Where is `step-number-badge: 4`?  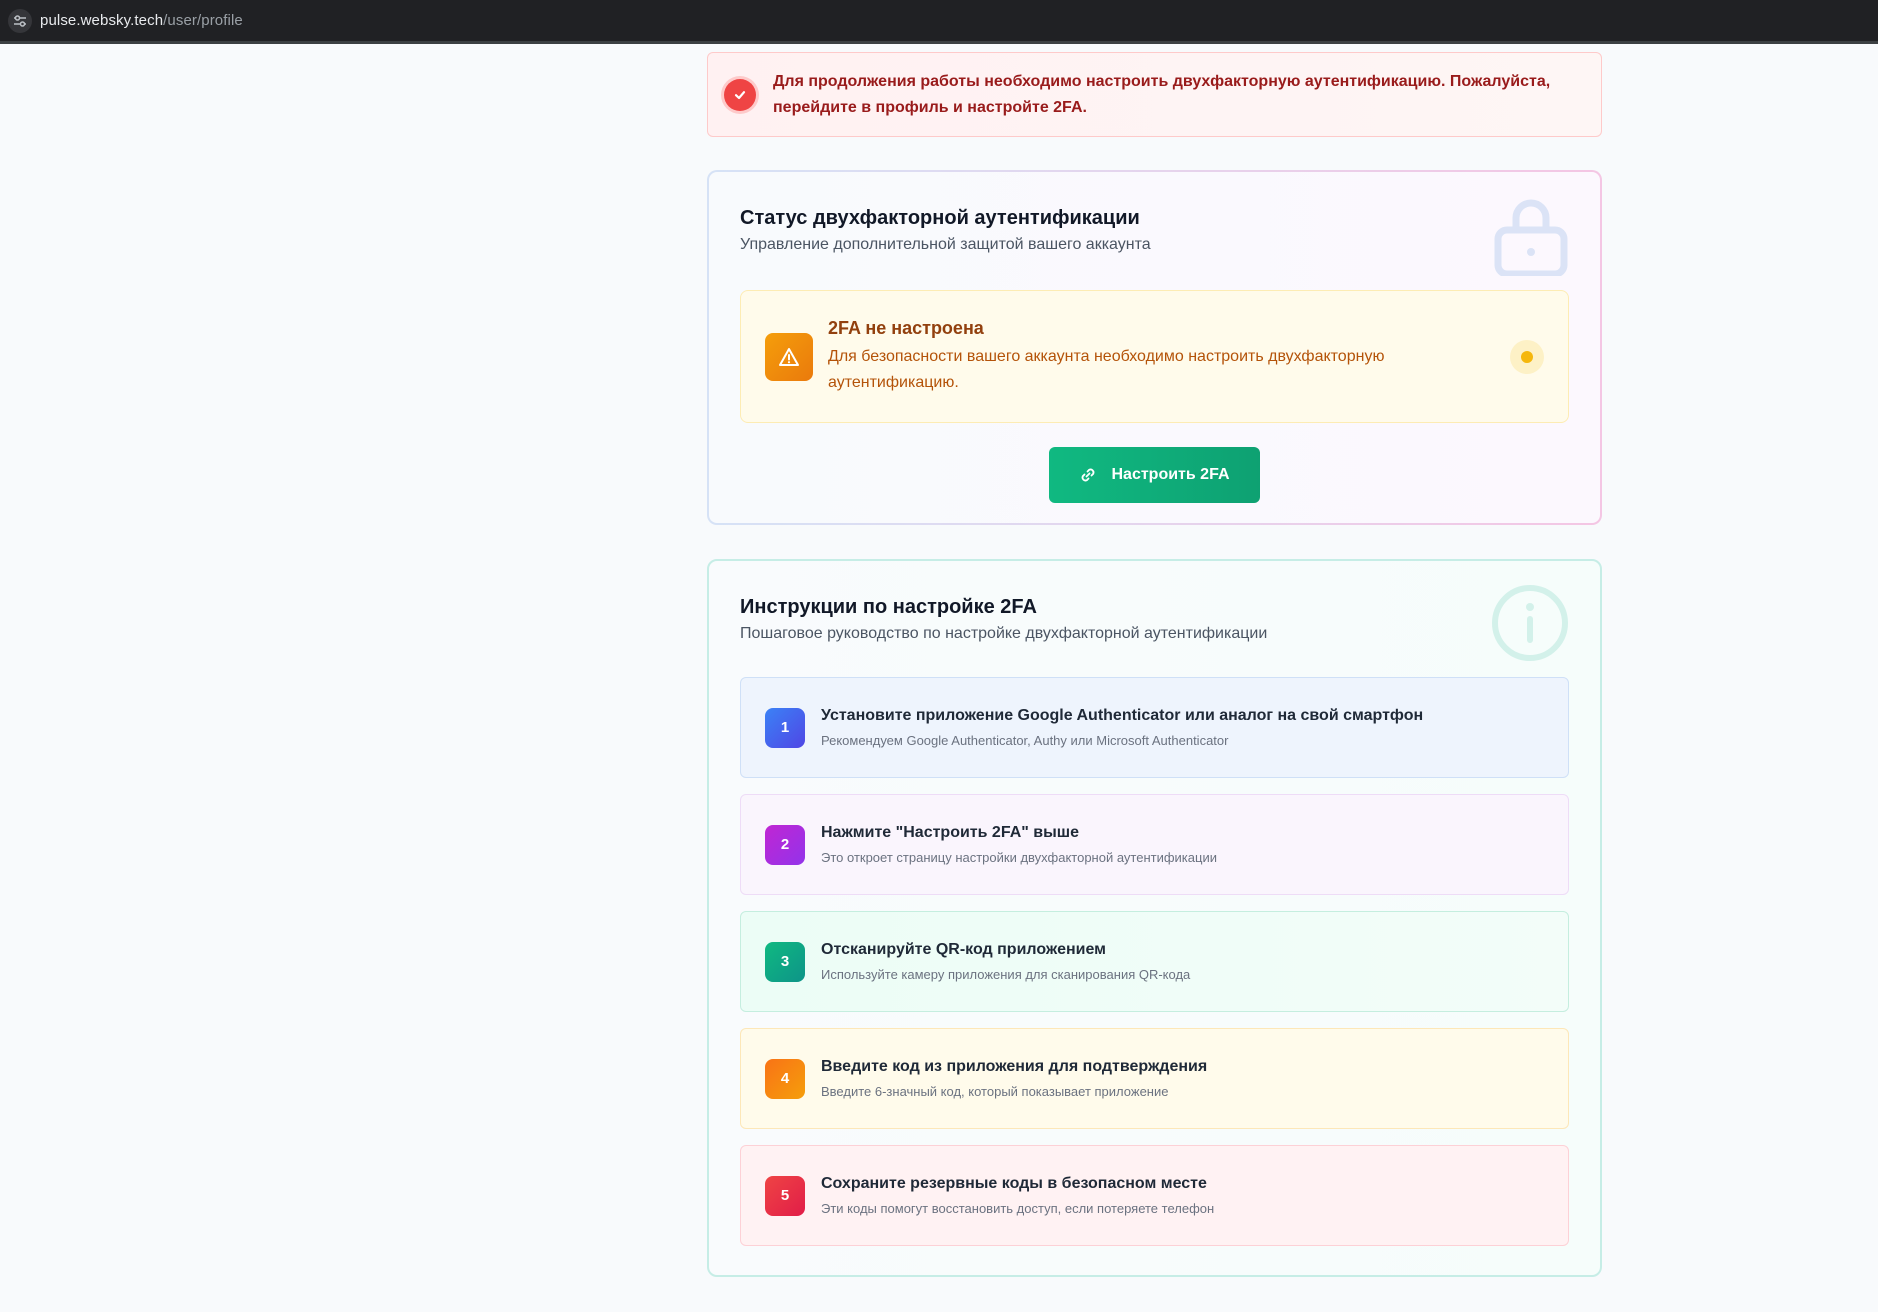
step-number-badge: 4 is located at coordinates (785, 1078).